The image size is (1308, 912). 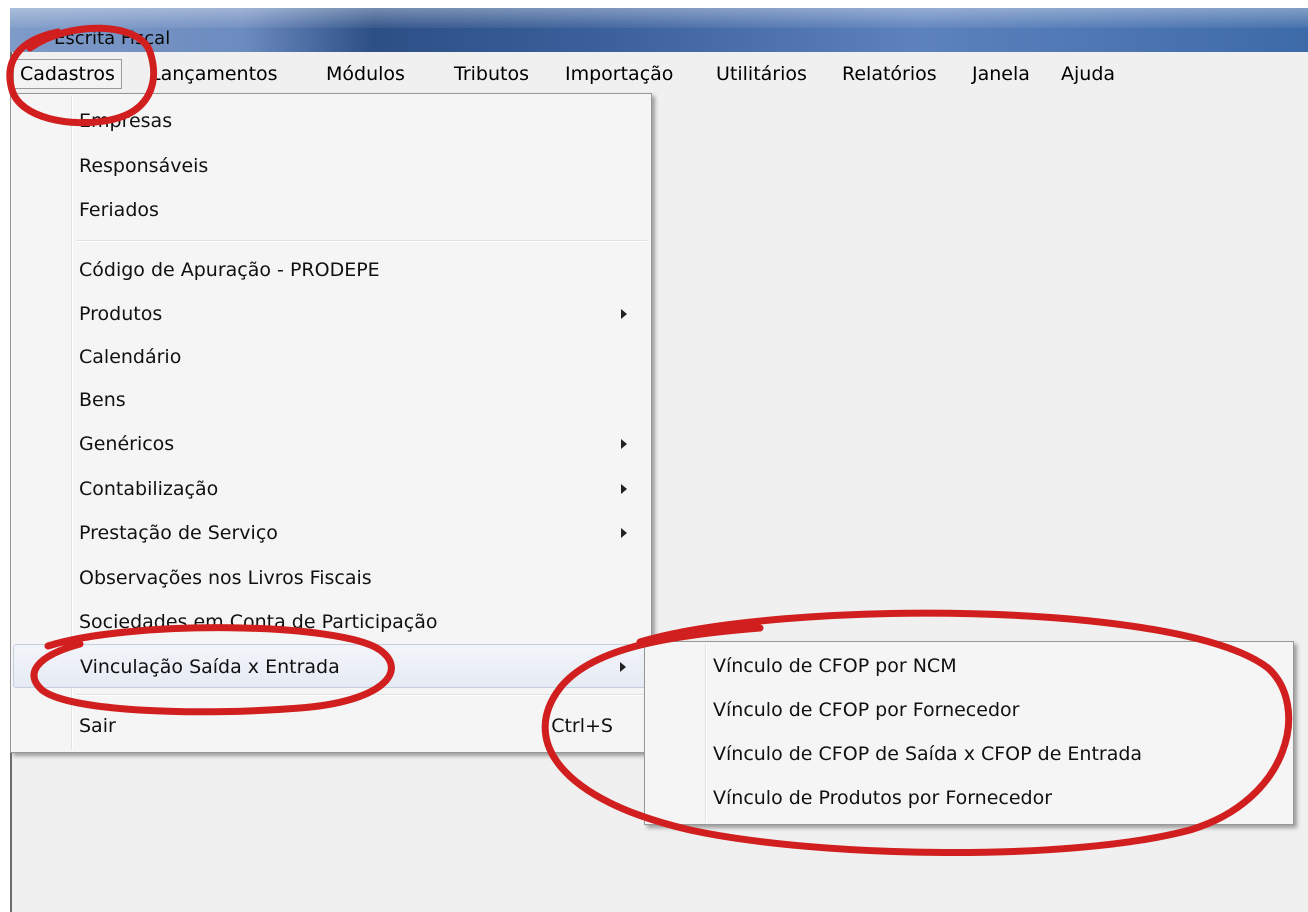 I want to click on menu-item-label: Vínculo de CFOP por Fornecedor, so click(x=866, y=710).